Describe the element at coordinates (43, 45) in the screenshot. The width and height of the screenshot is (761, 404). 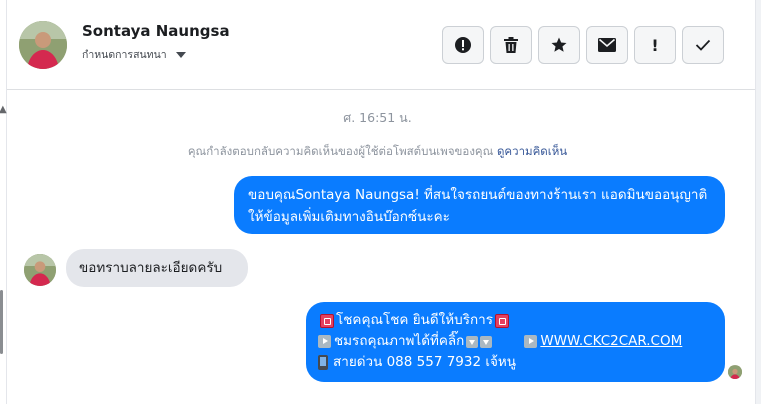
I see `avatar` at that location.